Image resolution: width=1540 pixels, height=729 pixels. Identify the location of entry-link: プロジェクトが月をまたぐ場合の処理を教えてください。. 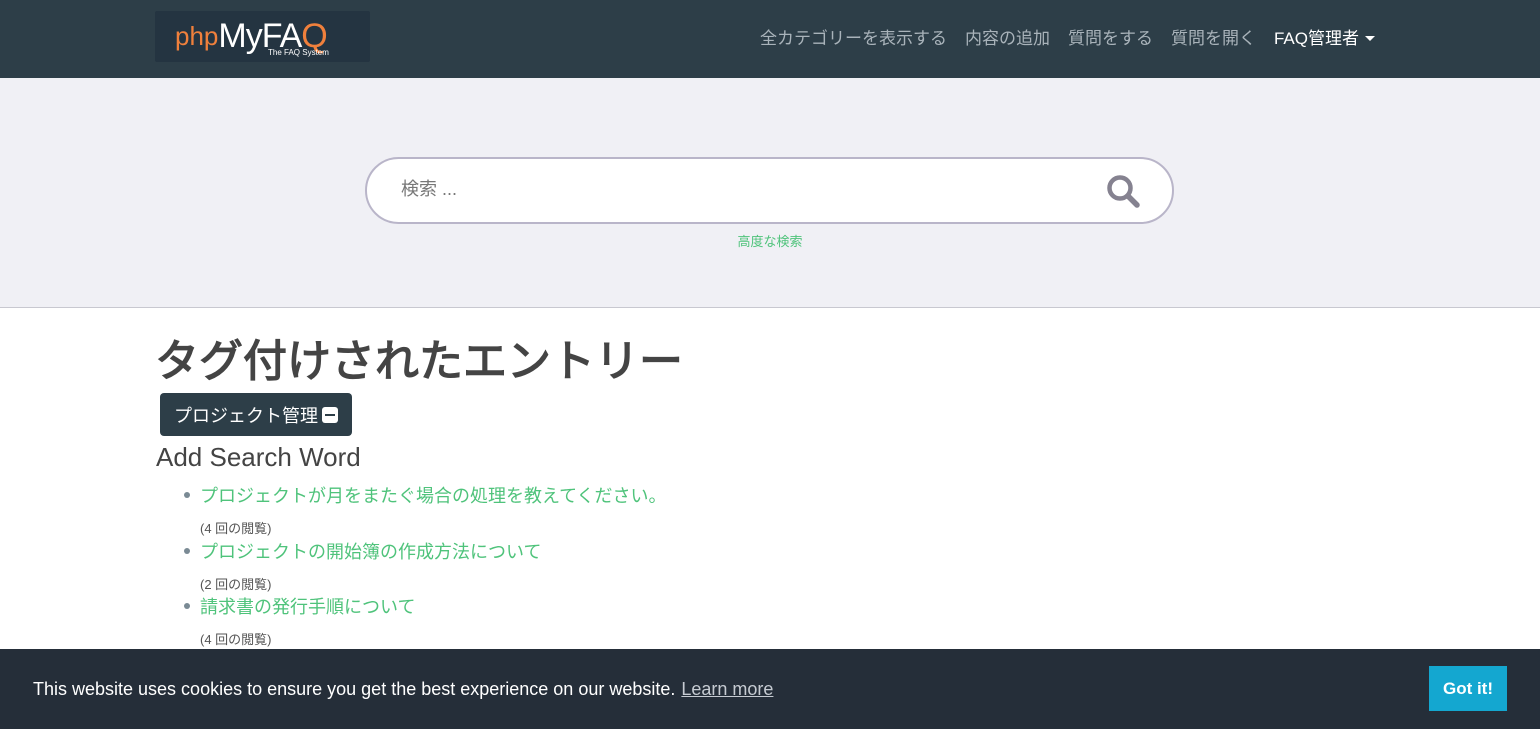
(433, 495).